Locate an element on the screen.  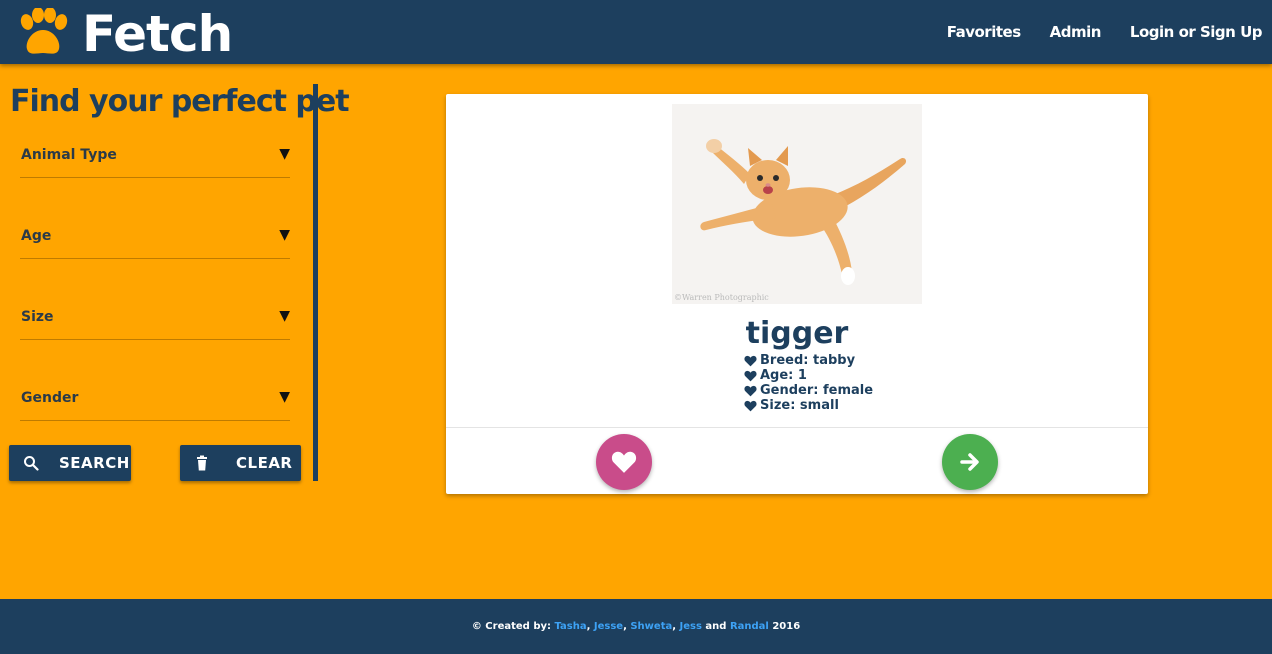
author-link-randal: Randal is located at coordinates (749, 626).